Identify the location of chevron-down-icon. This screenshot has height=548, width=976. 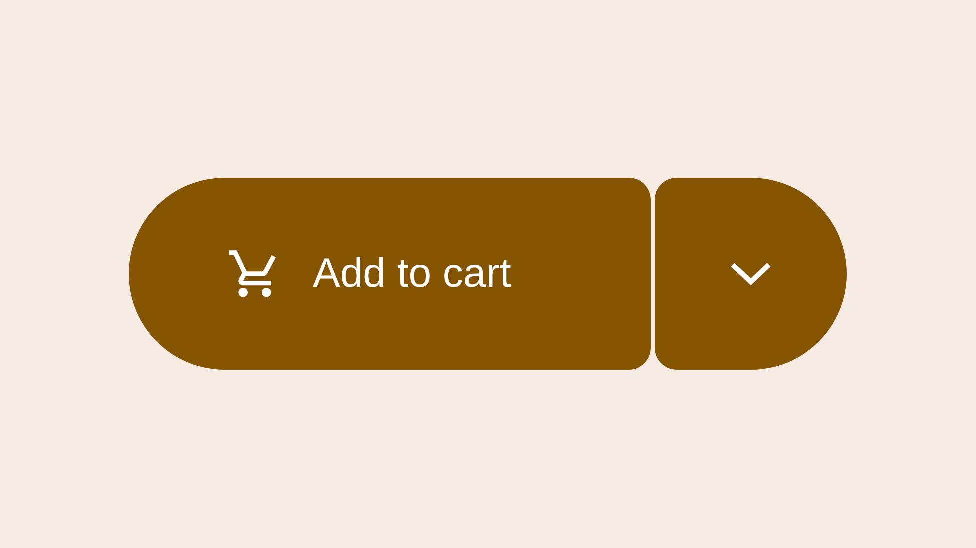
(751, 274).